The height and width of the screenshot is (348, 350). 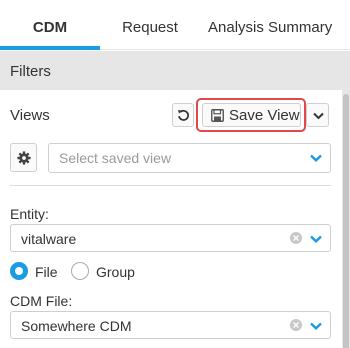 I want to click on reset-view-button, so click(x=183, y=115).